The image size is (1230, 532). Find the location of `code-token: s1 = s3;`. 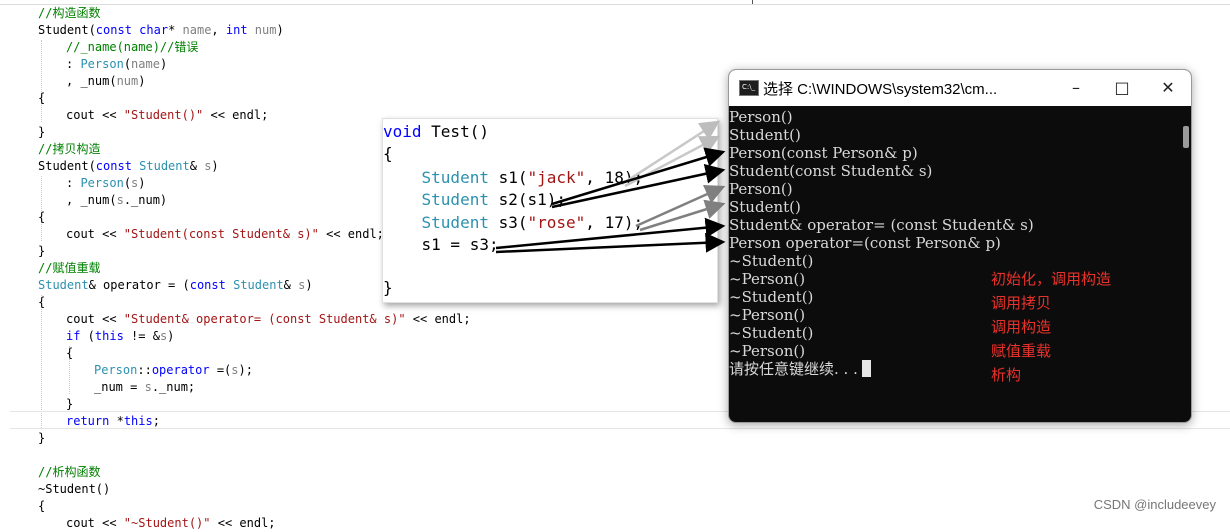

code-token: s1 = s3; is located at coordinates (441, 244).